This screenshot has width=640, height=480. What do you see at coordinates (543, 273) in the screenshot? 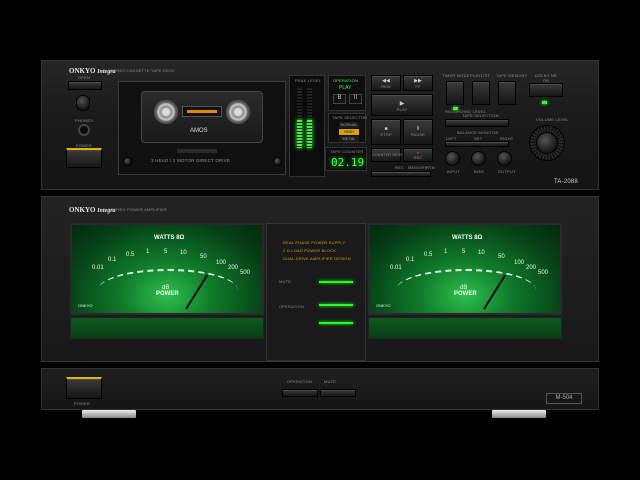
I see `right-scale-9: 500` at bounding box center [543, 273].